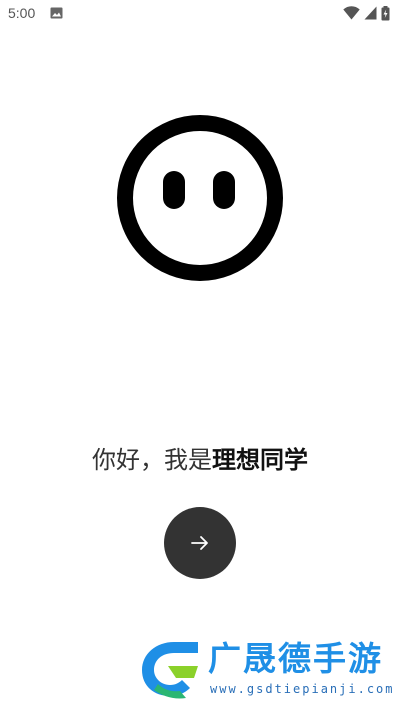  What do you see at coordinates (370, 13) in the screenshot?
I see `cellular-signal-icon` at bounding box center [370, 13].